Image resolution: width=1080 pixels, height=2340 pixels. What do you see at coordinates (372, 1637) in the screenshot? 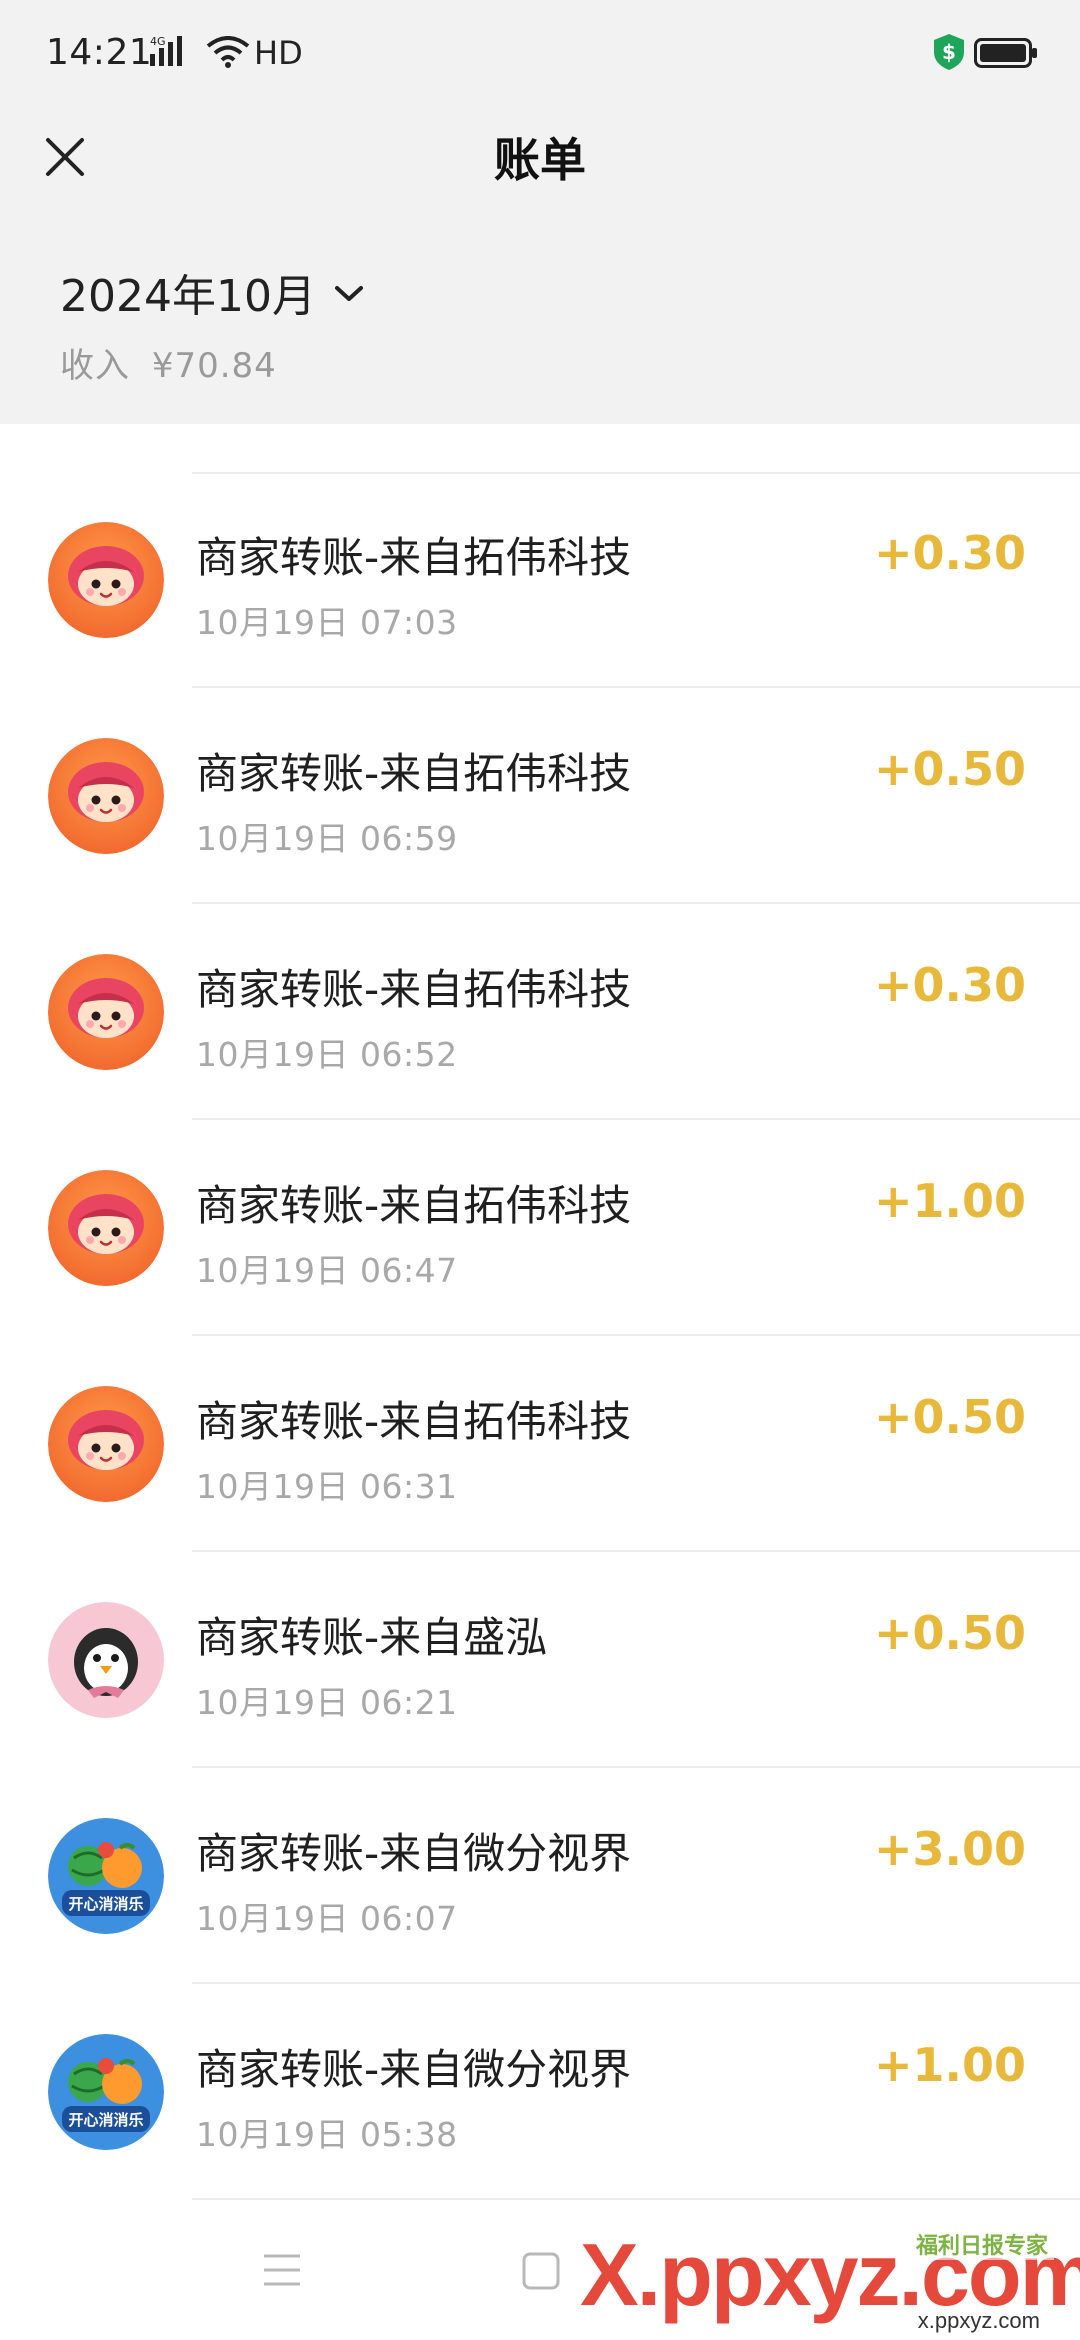
I see `transaction-title: 商家转账-来自盛泓` at bounding box center [372, 1637].